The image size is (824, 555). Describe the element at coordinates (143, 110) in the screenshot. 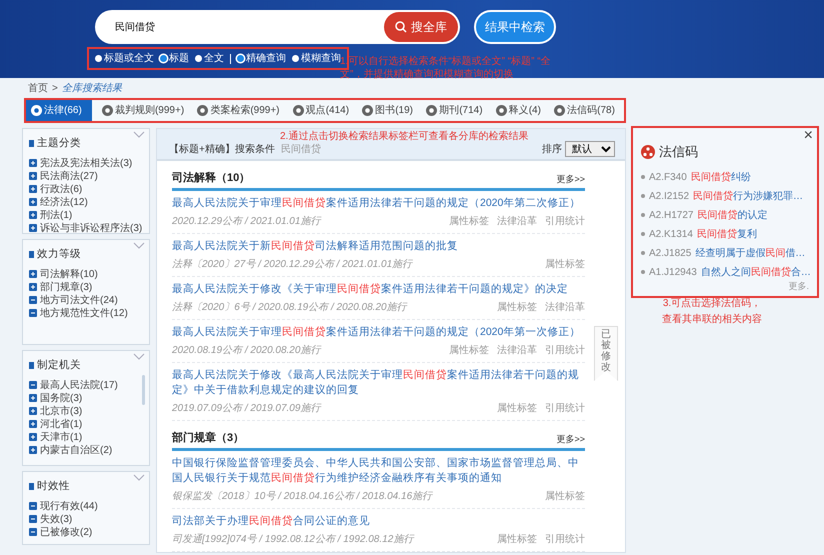

I see `tab: 裁判规则(999+)` at that location.